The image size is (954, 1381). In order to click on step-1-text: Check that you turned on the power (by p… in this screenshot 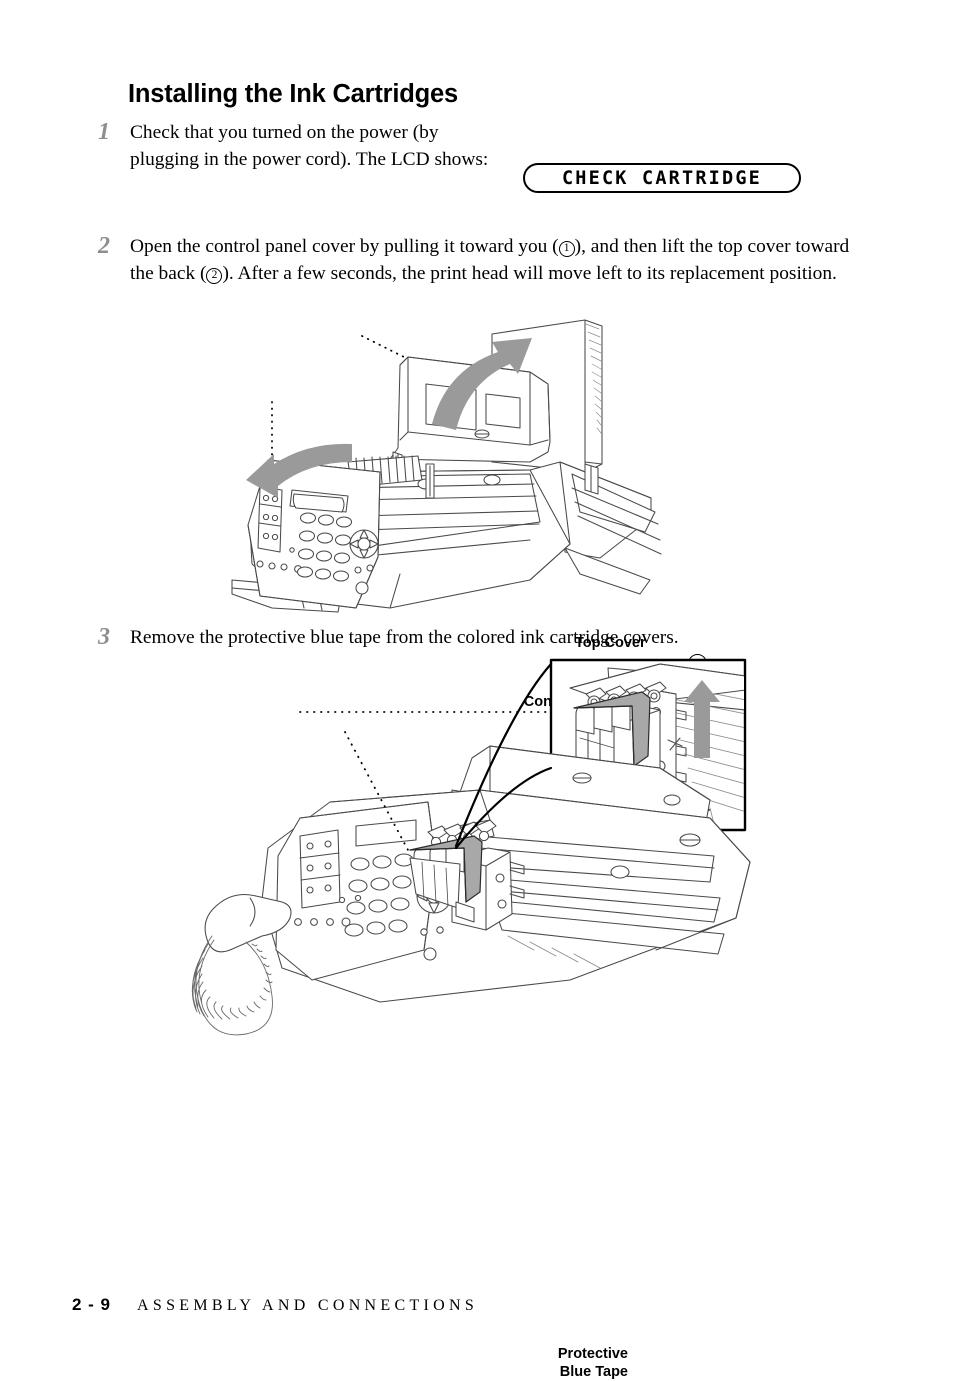, I will do `click(309, 146)`.